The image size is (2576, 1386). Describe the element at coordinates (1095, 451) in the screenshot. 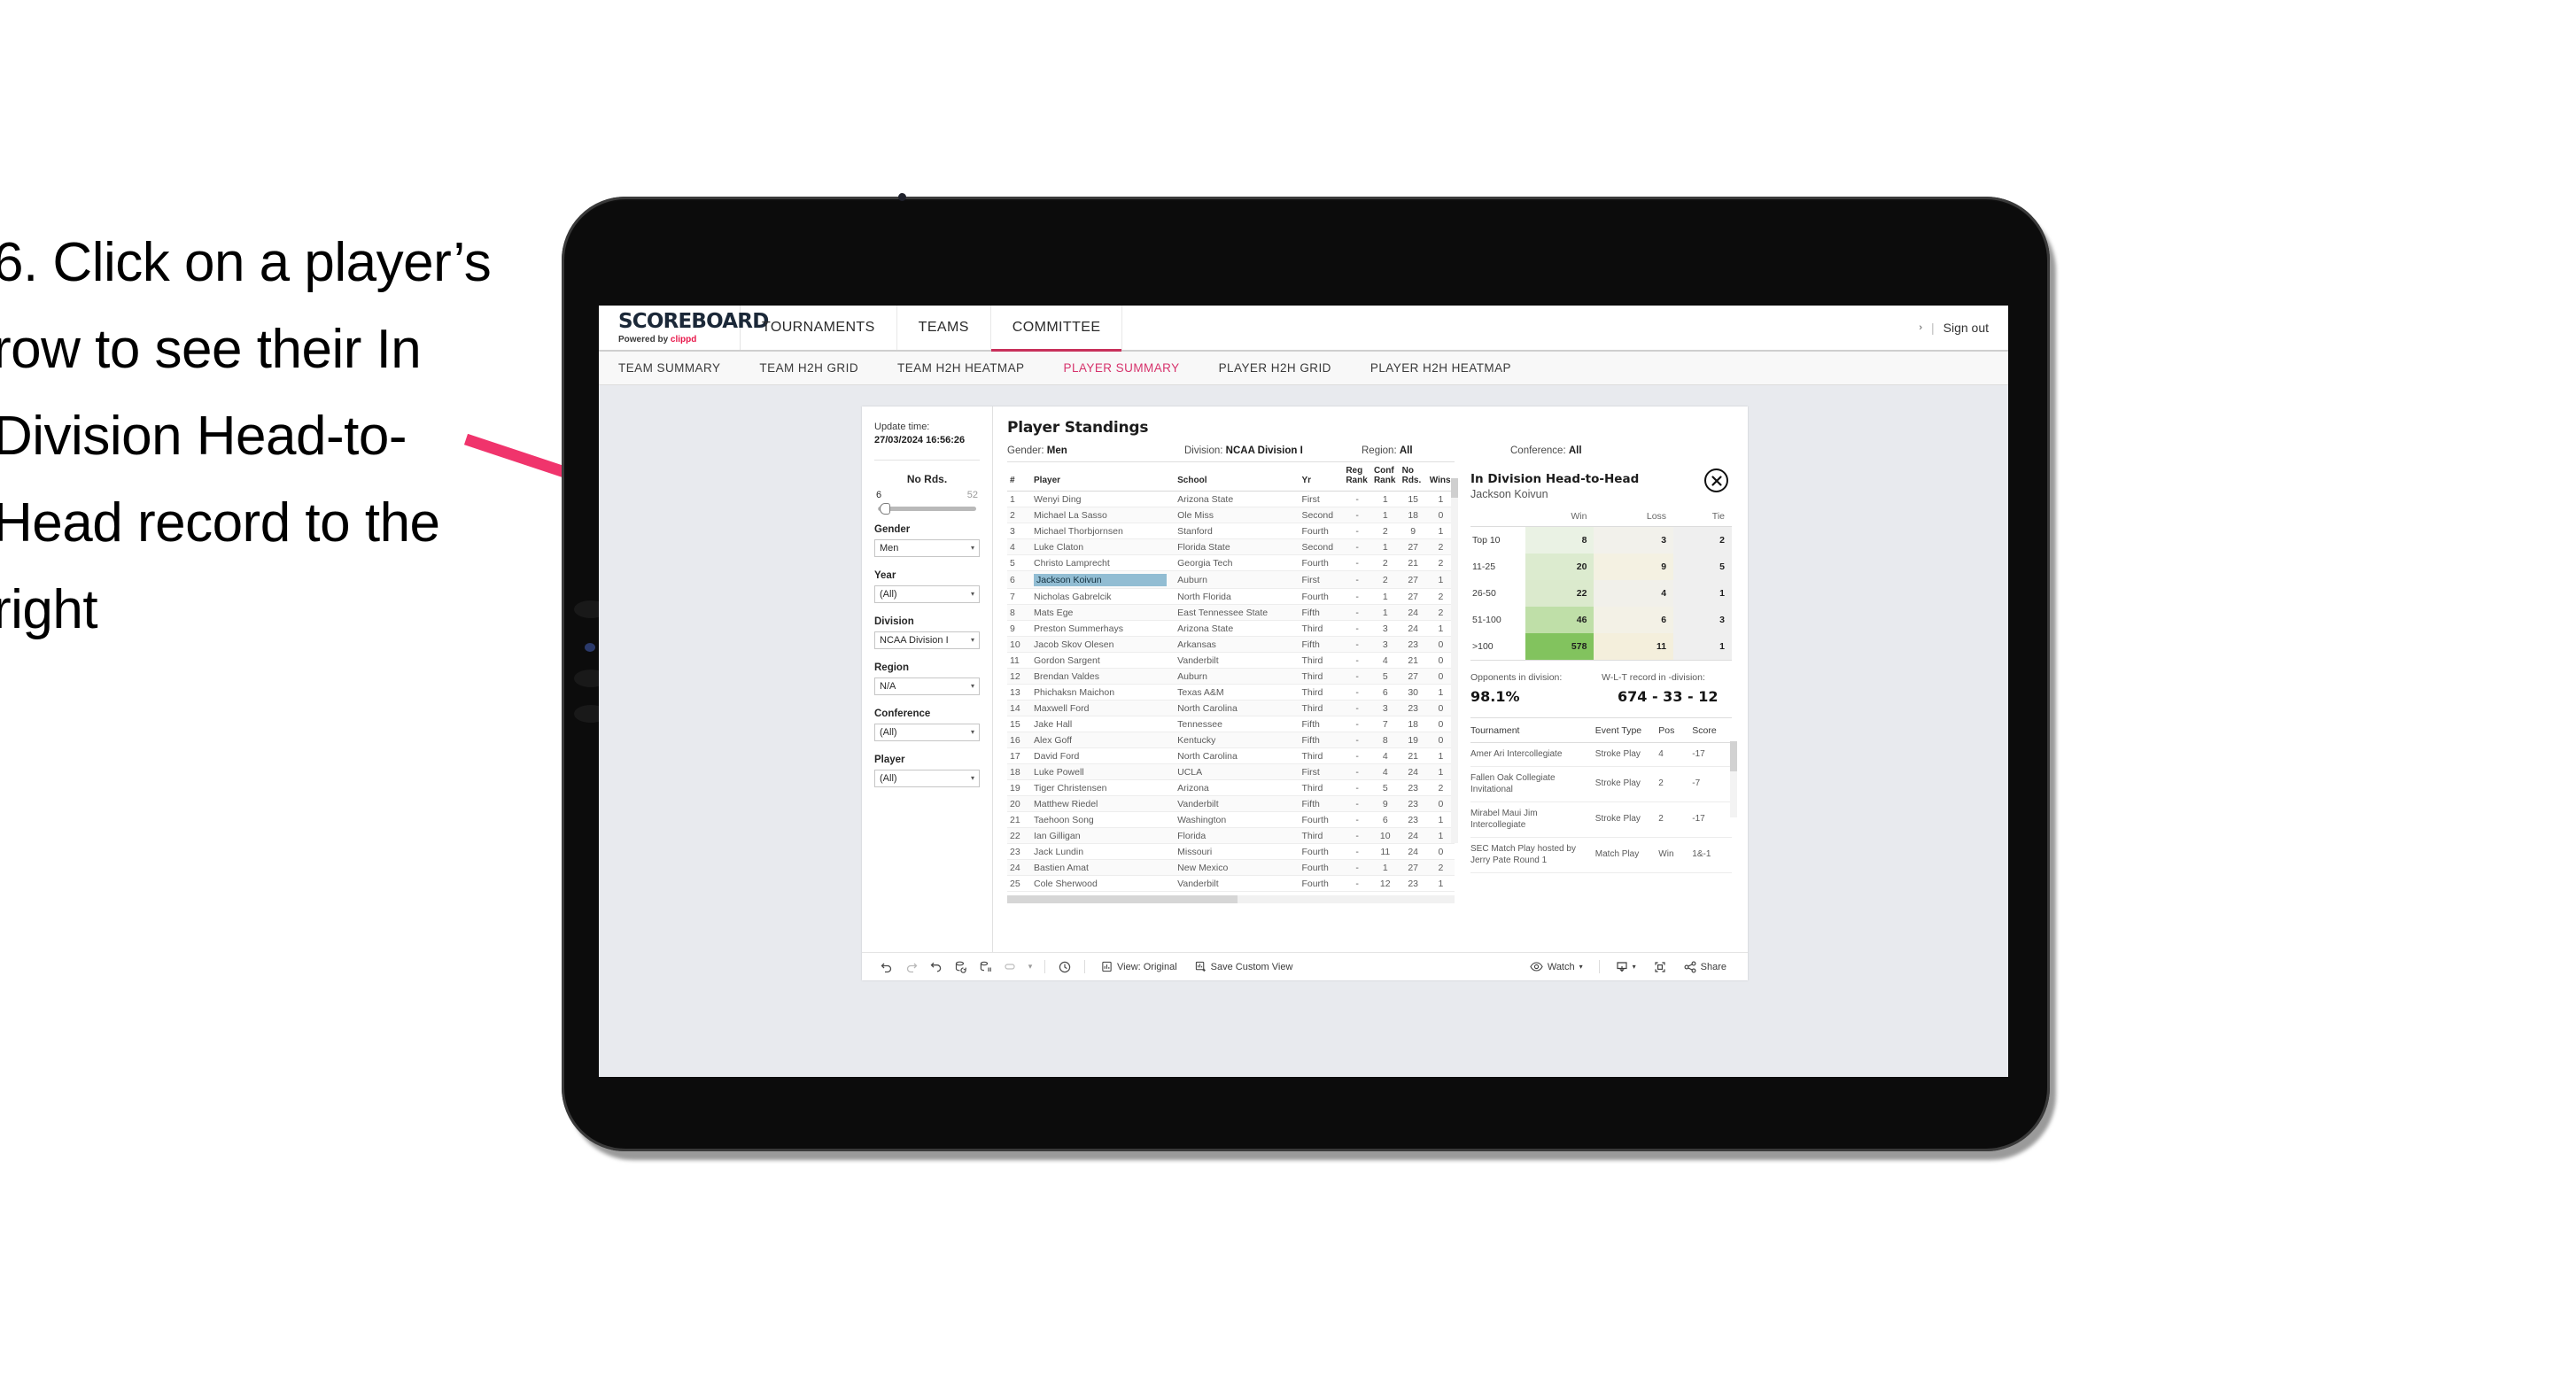

I see `meta-gender: Gender: Men` at that location.